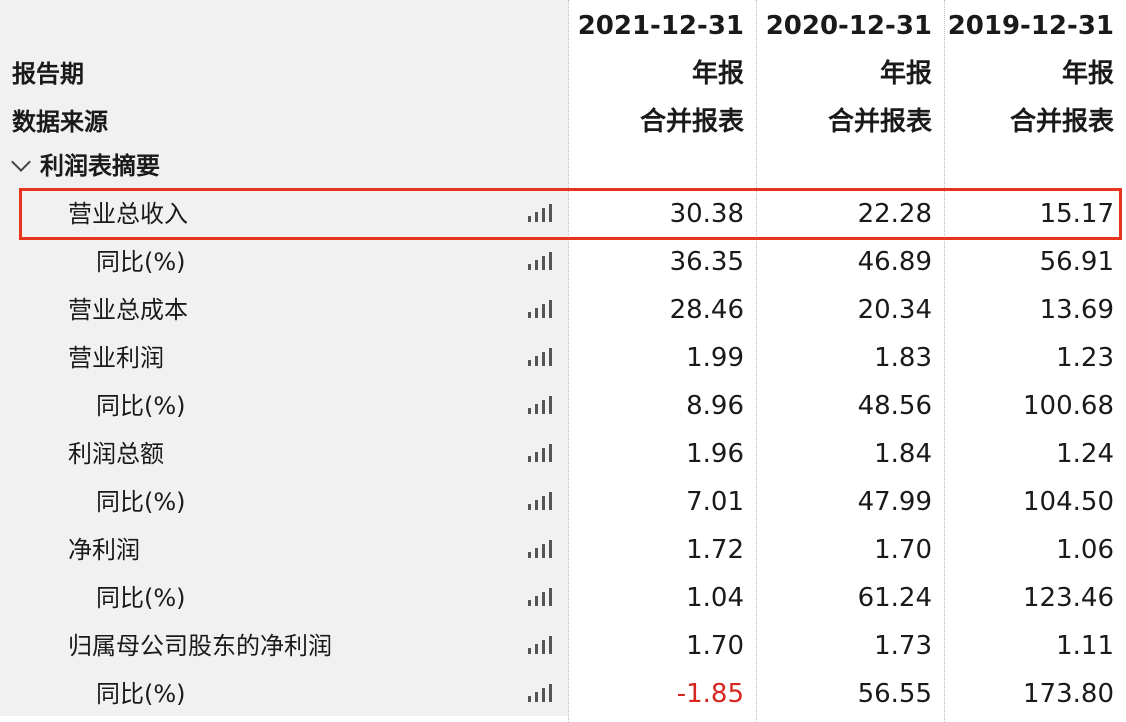  Describe the element at coordinates (284, 24) in the screenshot. I see `header-blank-cell` at that location.